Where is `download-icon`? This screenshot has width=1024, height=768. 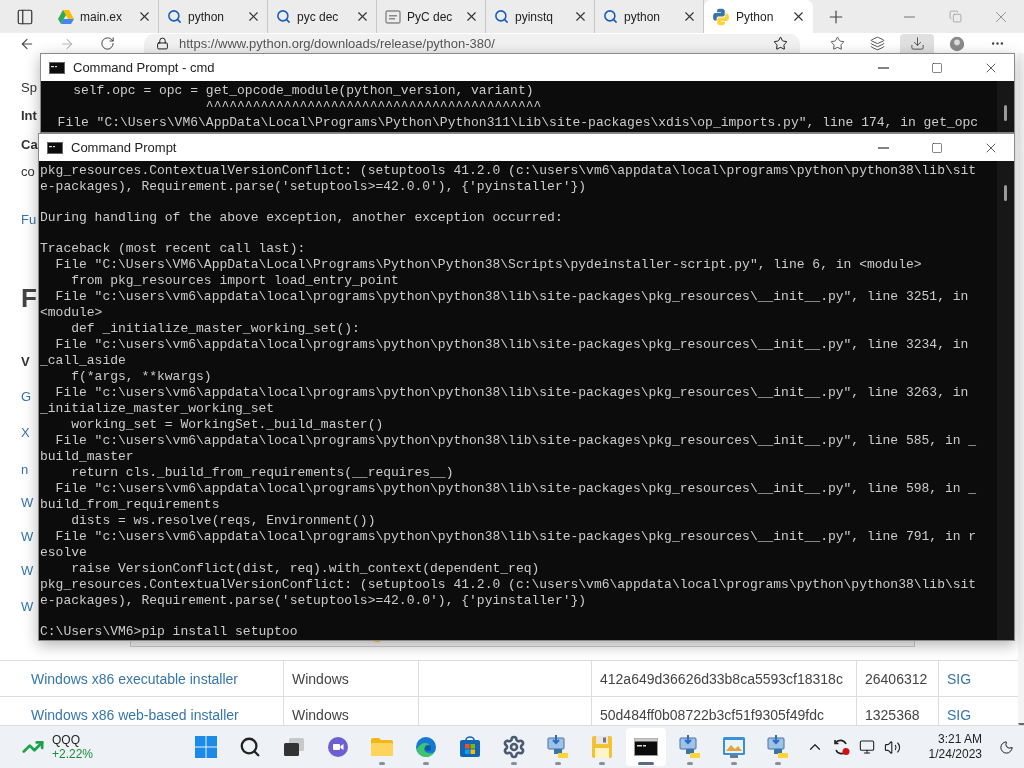 download-icon is located at coordinates (917, 43).